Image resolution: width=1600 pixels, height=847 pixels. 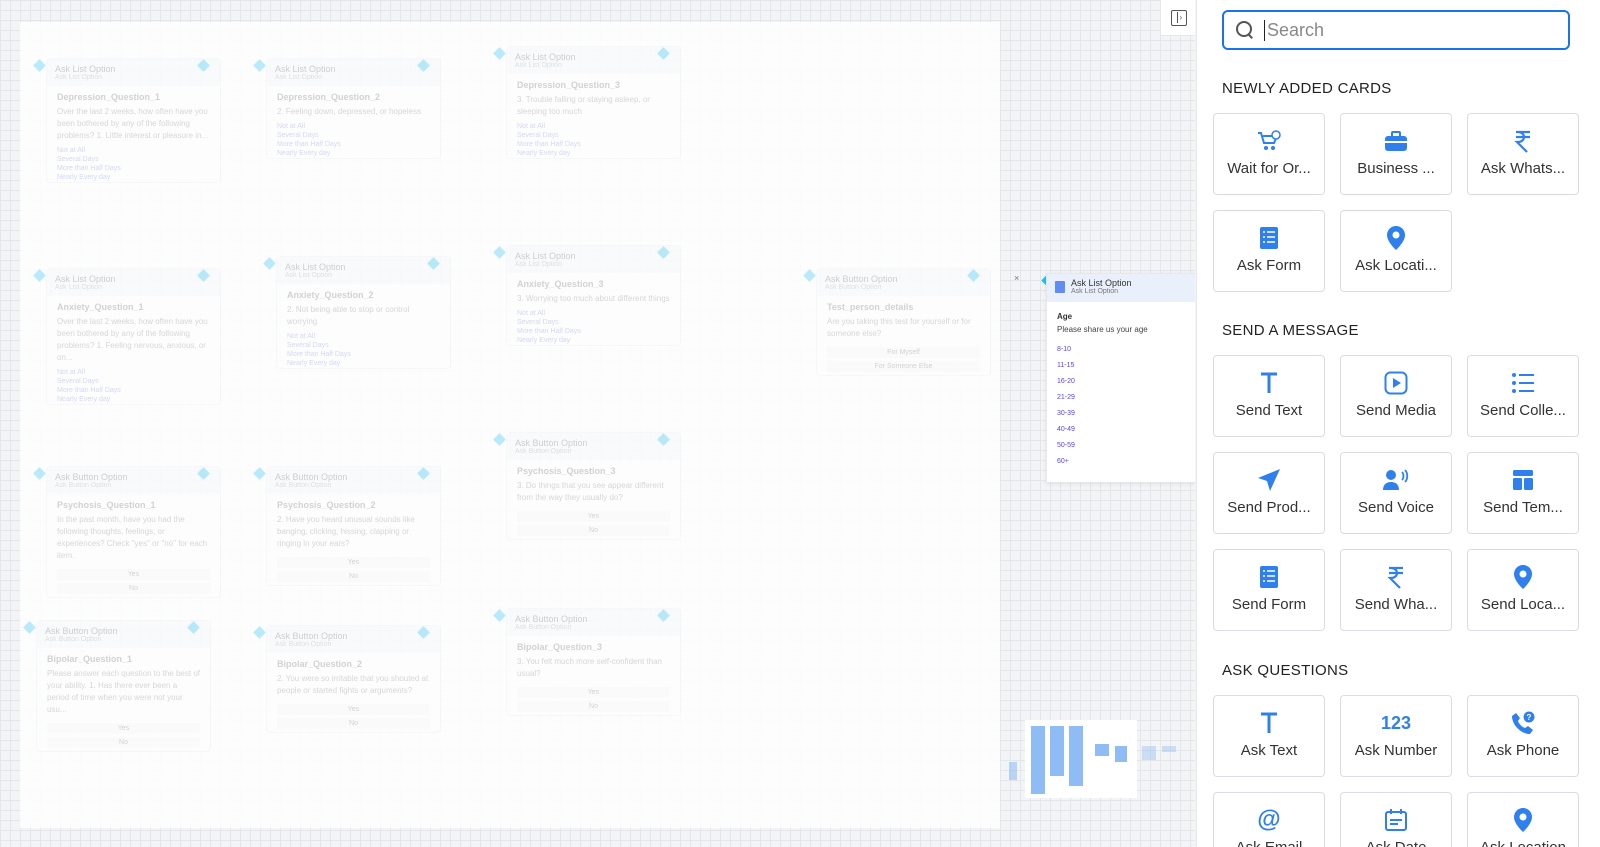 What do you see at coordinates (1523, 819) in the screenshot?
I see `card-ask-location: Ask Location` at bounding box center [1523, 819].